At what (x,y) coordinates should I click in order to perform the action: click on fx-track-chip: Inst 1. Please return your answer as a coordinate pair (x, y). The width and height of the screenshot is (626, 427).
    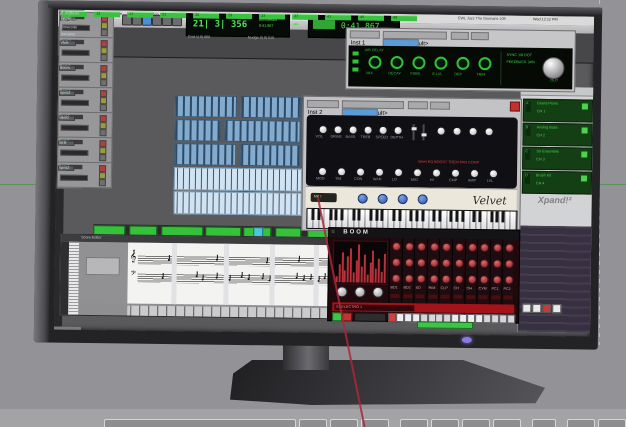
    Looking at the image, I should click on (364, 38).